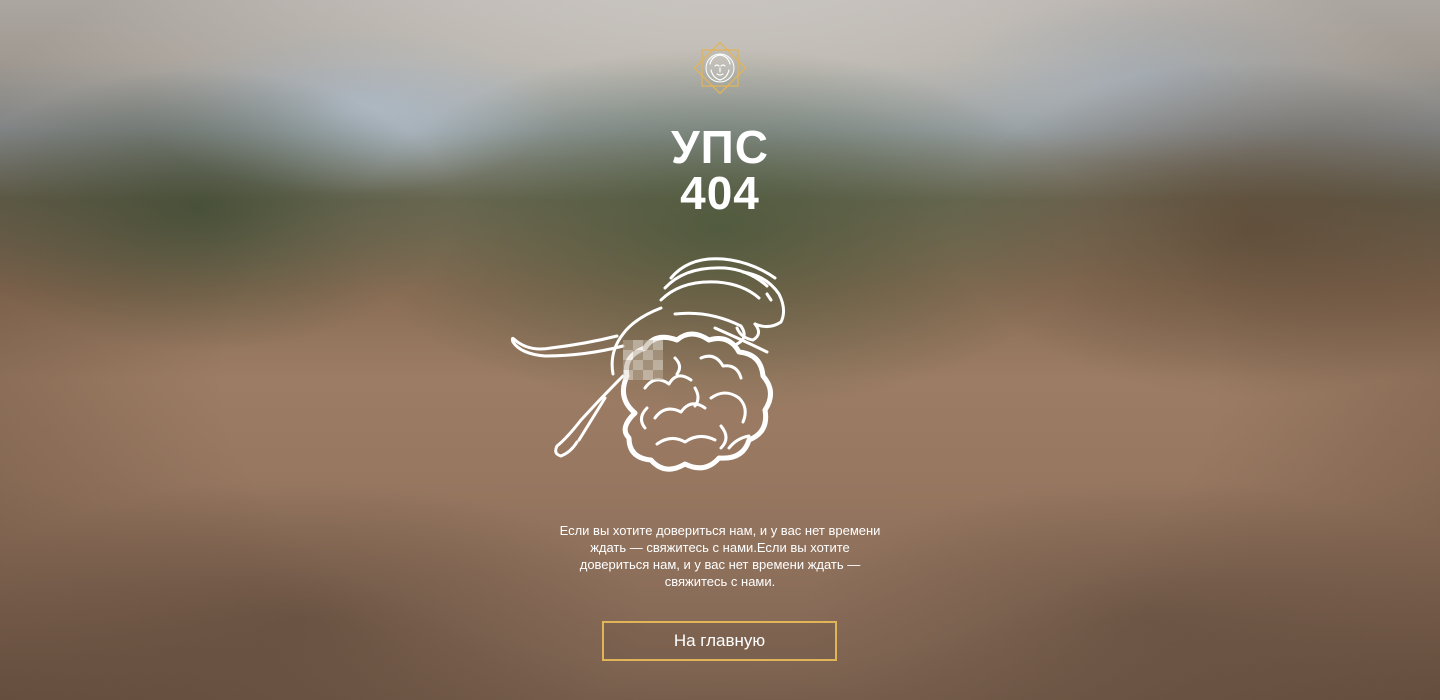  Describe the element at coordinates (720, 147) in the screenshot. I see `error-title: УПС` at that location.